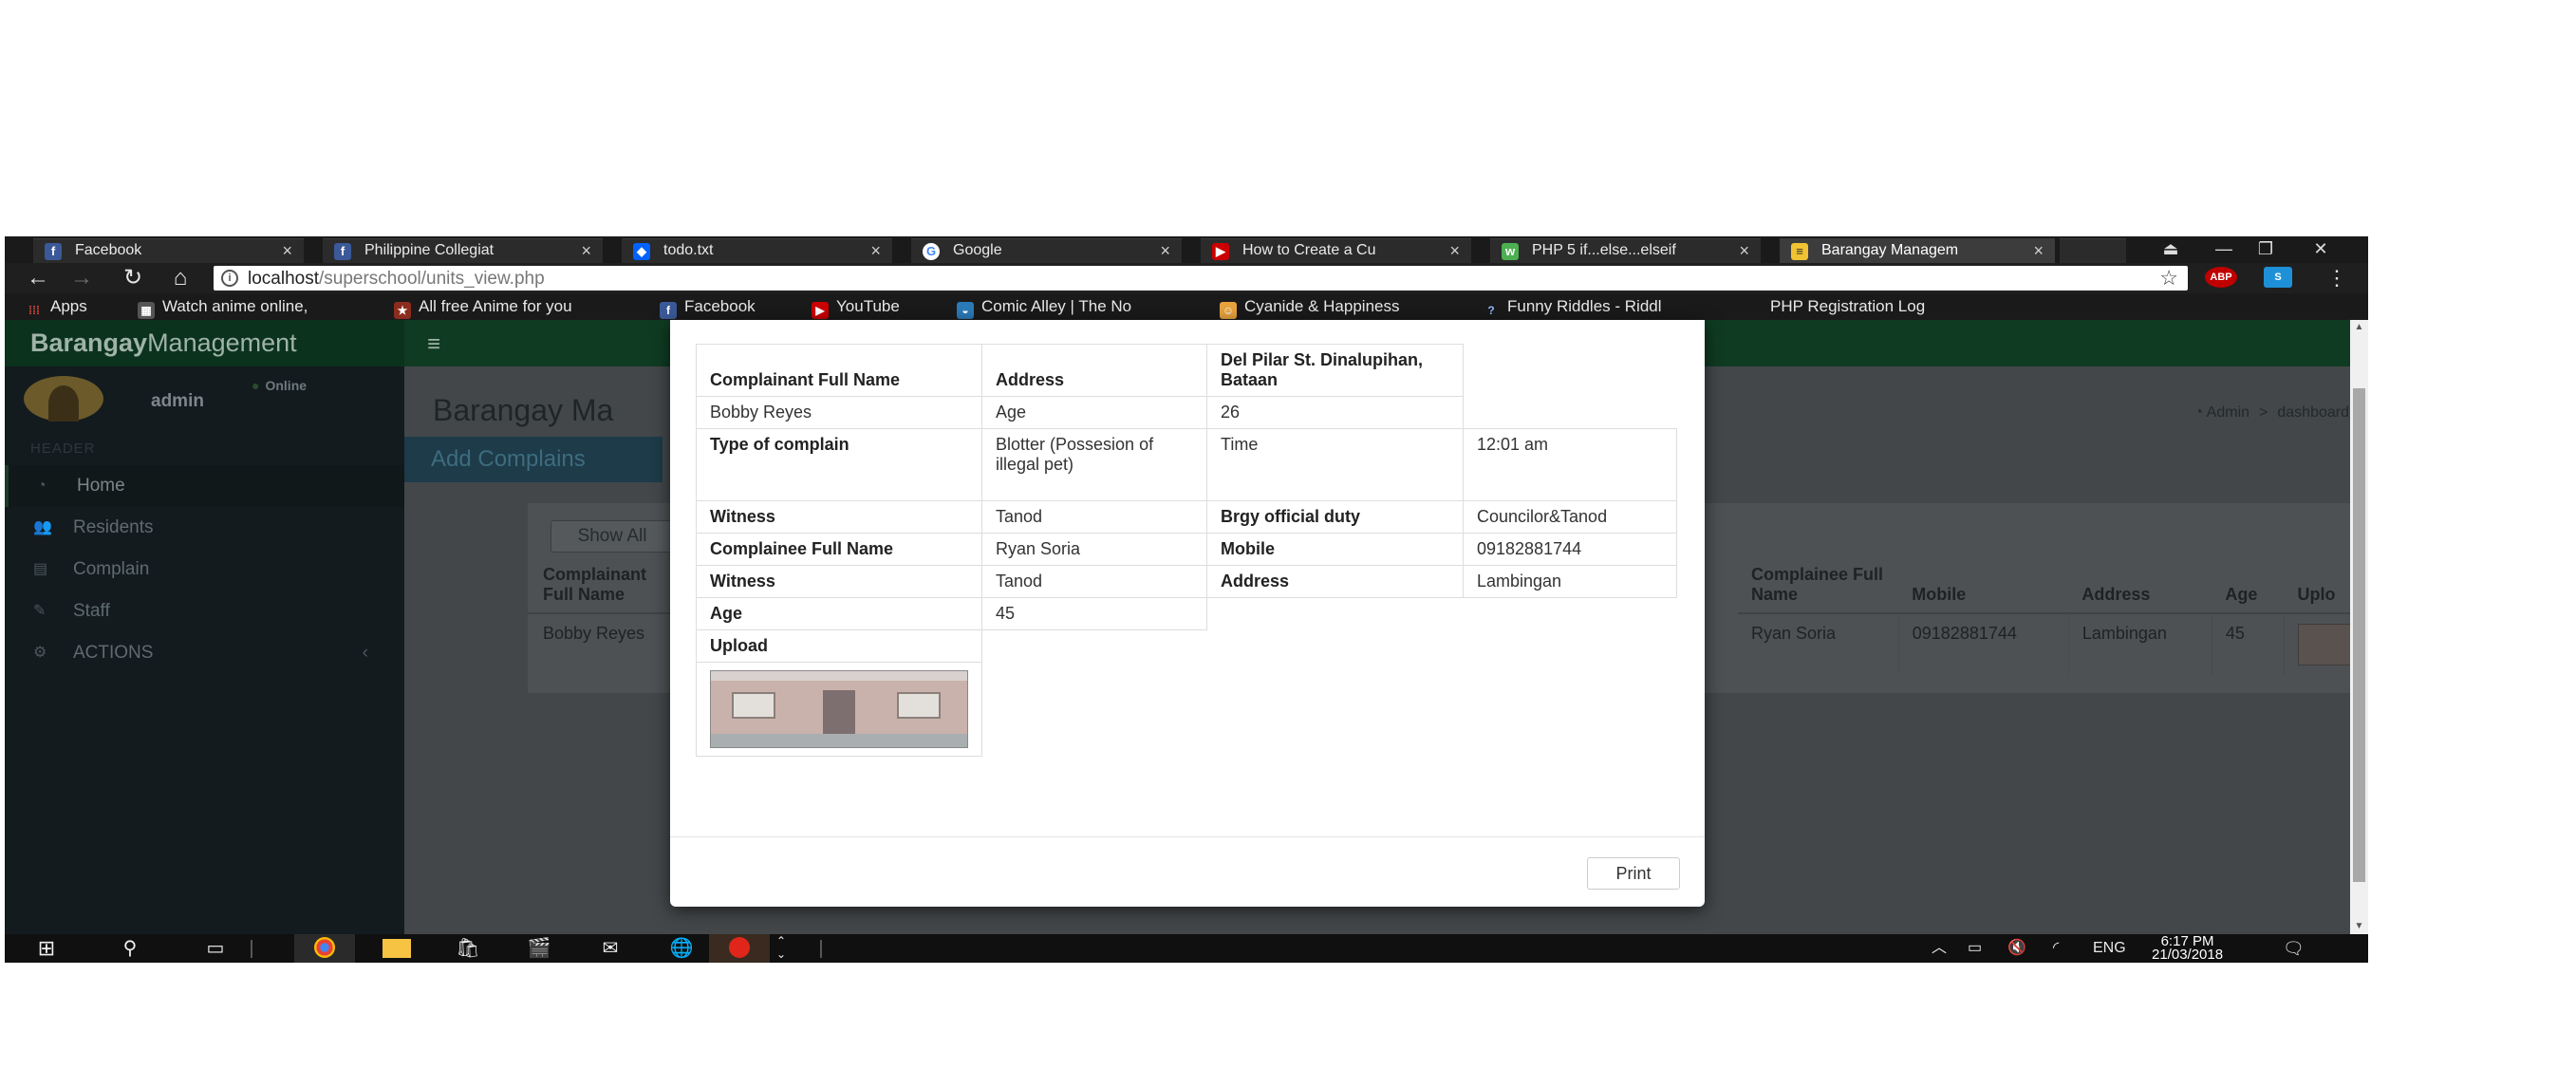  What do you see at coordinates (81, 278) in the screenshot?
I see `forward-arrow-icon: →` at bounding box center [81, 278].